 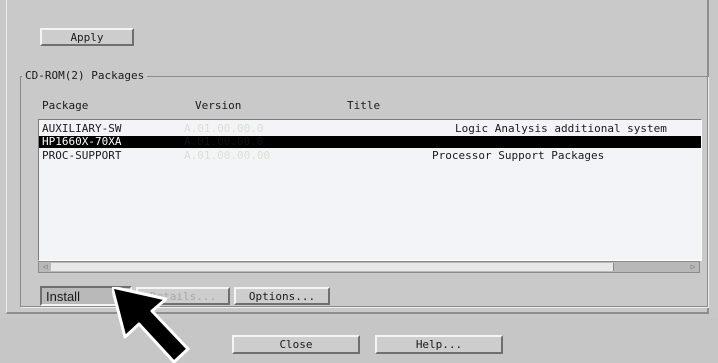 What do you see at coordinates (218, 105) in the screenshot?
I see `column-header-version: Version` at bounding box center [218, 105].